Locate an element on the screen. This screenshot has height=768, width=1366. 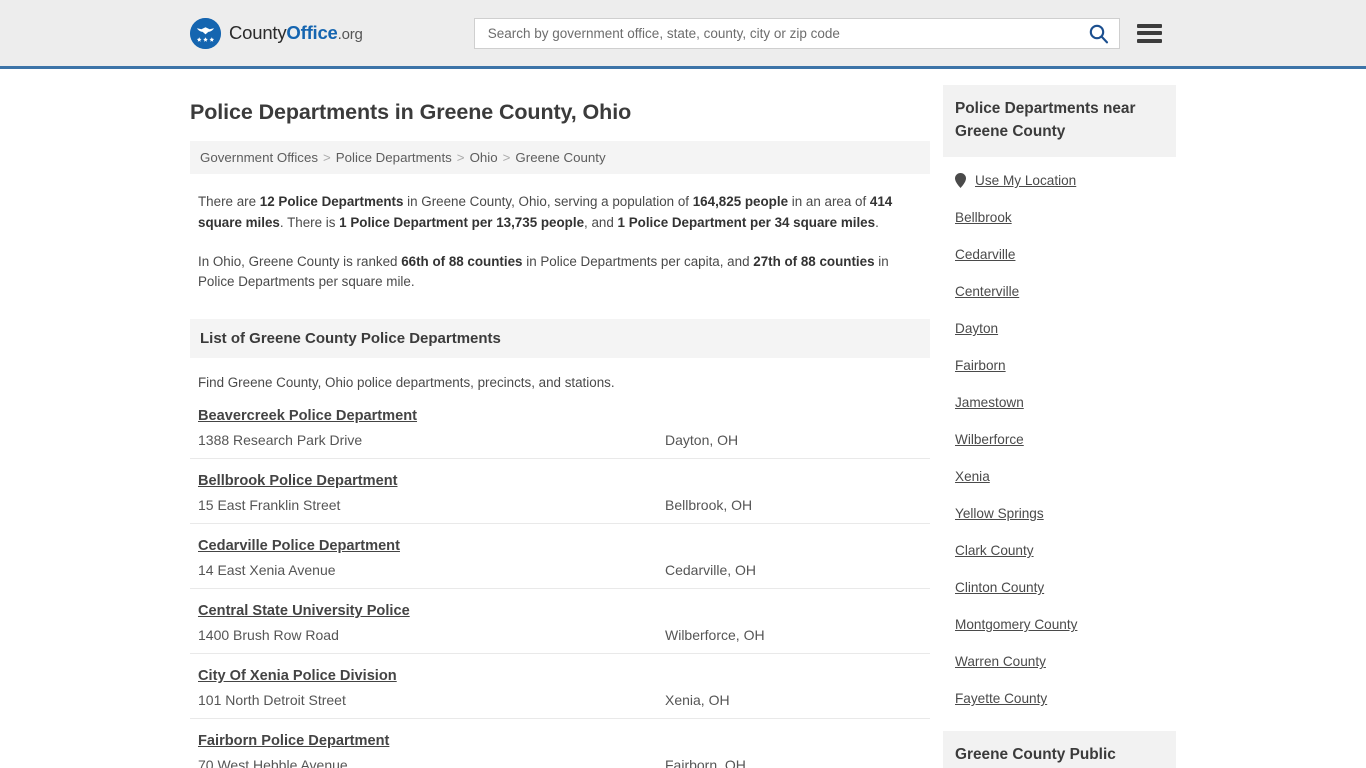
intro-1-text: , and is located at coordinates (601, 222).